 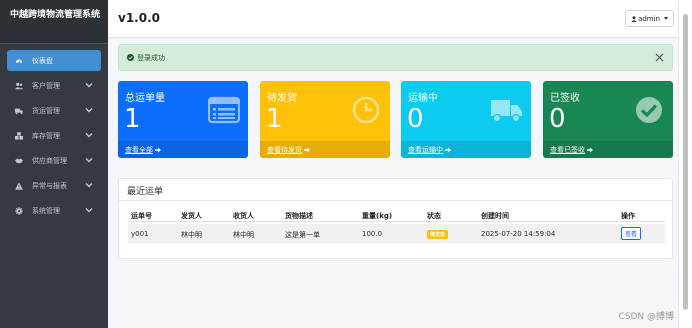 I want to click on column-header: 货物描述, so click(x=299, y=216).